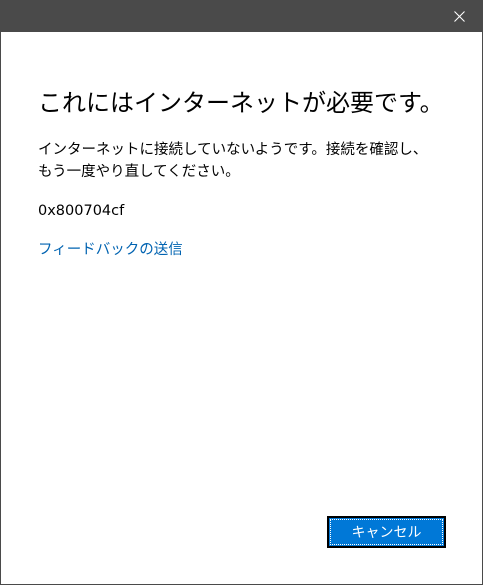  Describe the element at coordinates (81, 211) in the screenshot. I see `error-code: 0x800704cf` at that location.